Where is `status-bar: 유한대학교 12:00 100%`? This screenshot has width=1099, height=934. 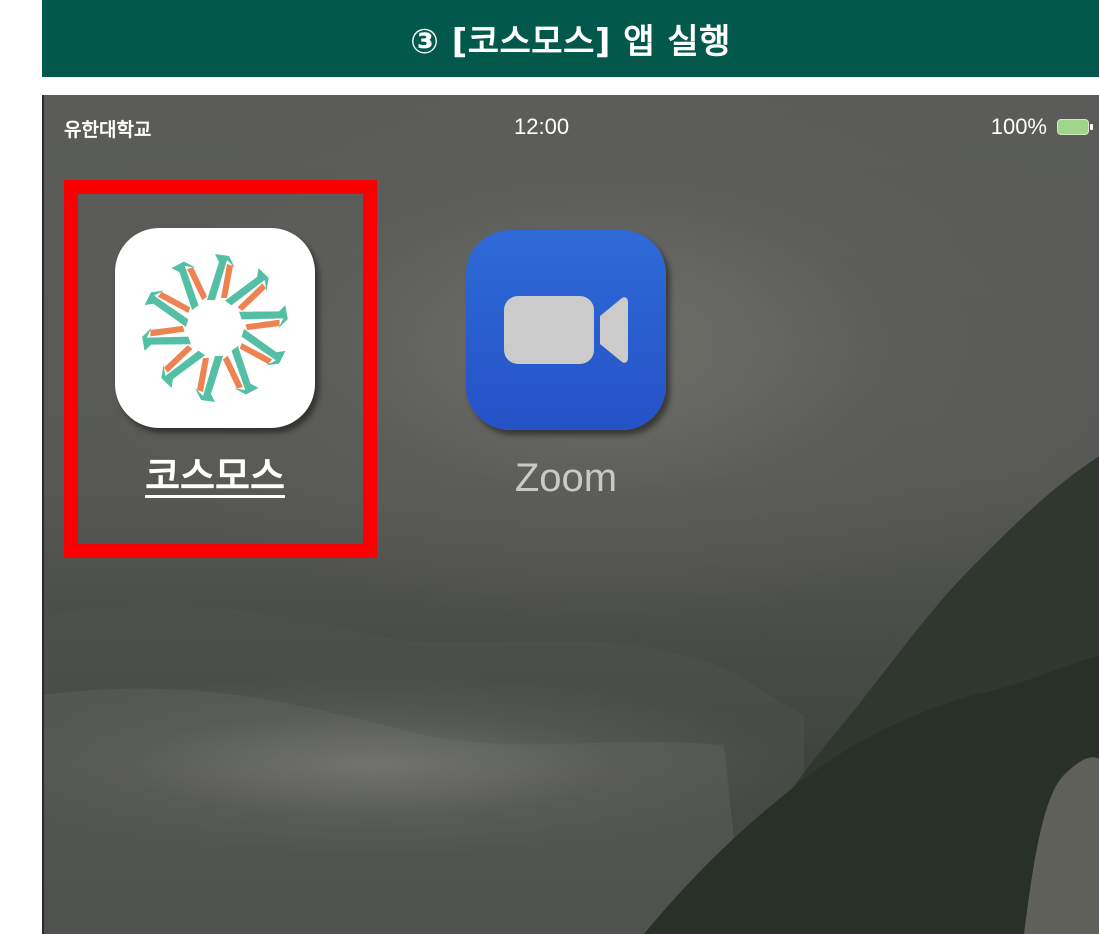 status-bar: 유한대학교 12:00 100% is located at coordinates (571, 125).